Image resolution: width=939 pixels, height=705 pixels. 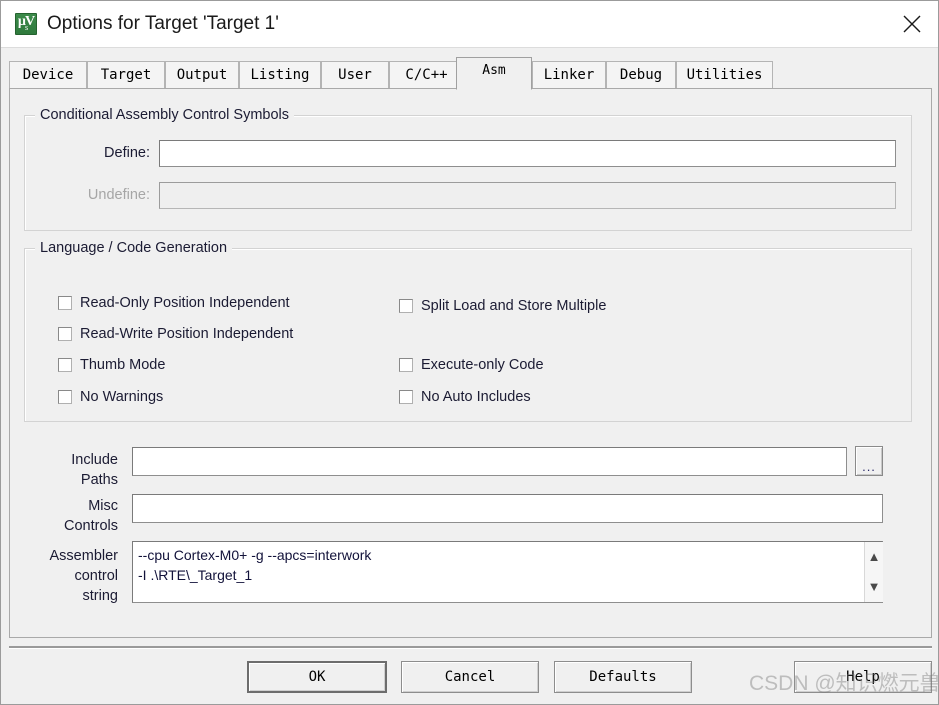 What do you see at coordinates (163, 23) in the screenshot?
I see `window-title: Options for Target 'Target 1'` at bounding box center [163, 23].